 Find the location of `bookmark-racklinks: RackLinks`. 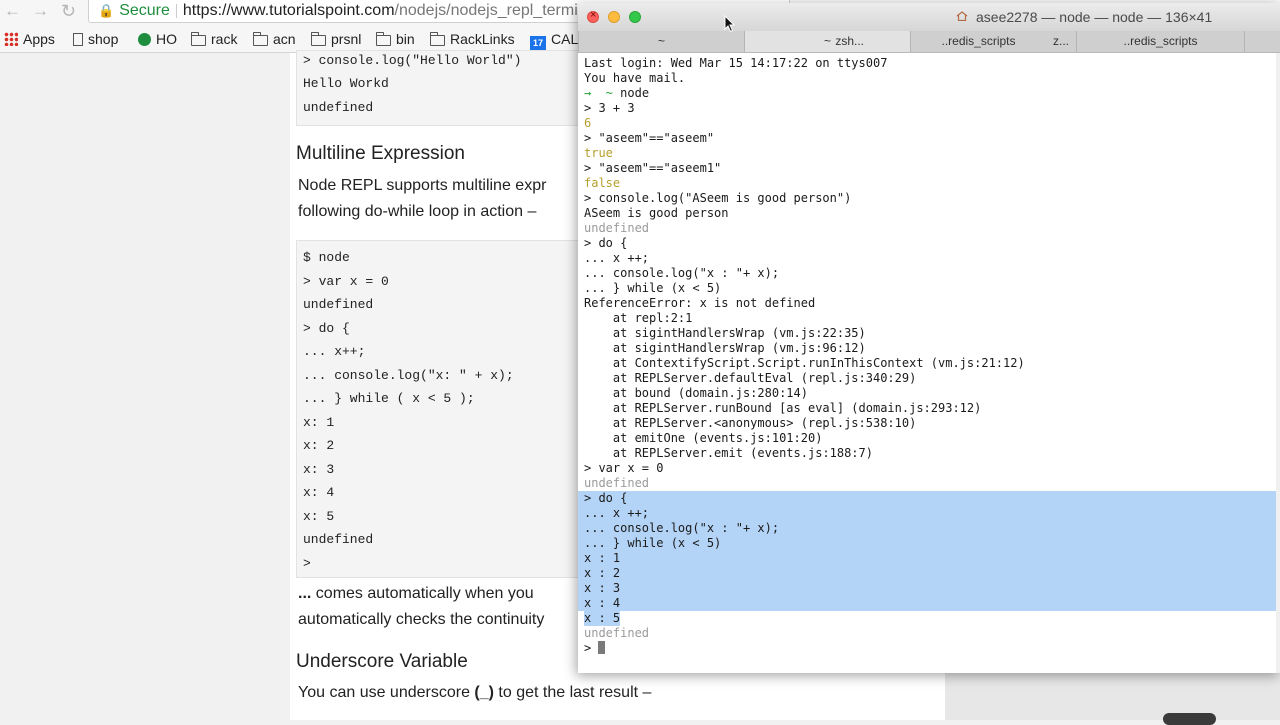

bookmark-racklinks: RackLinks is located at coordinates (472, 39).